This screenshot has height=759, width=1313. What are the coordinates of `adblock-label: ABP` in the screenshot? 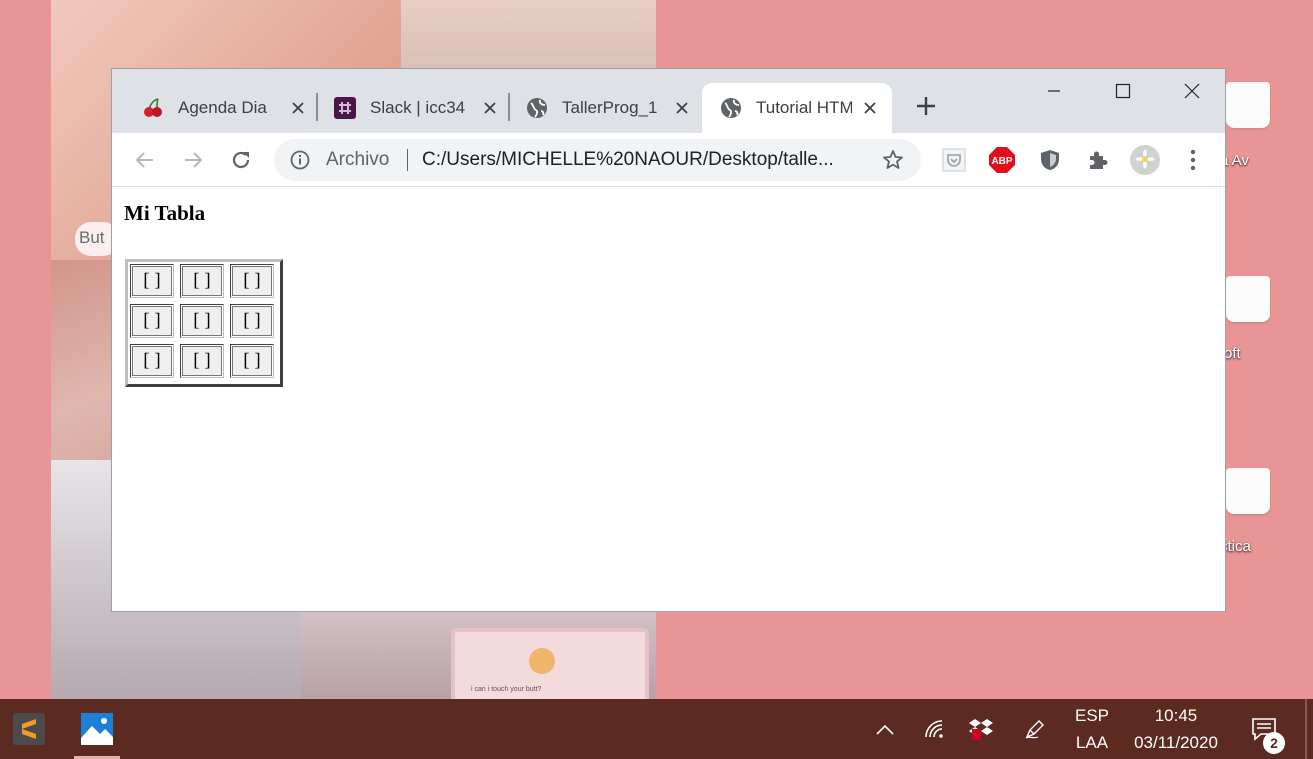 It's located at (1001, 161).